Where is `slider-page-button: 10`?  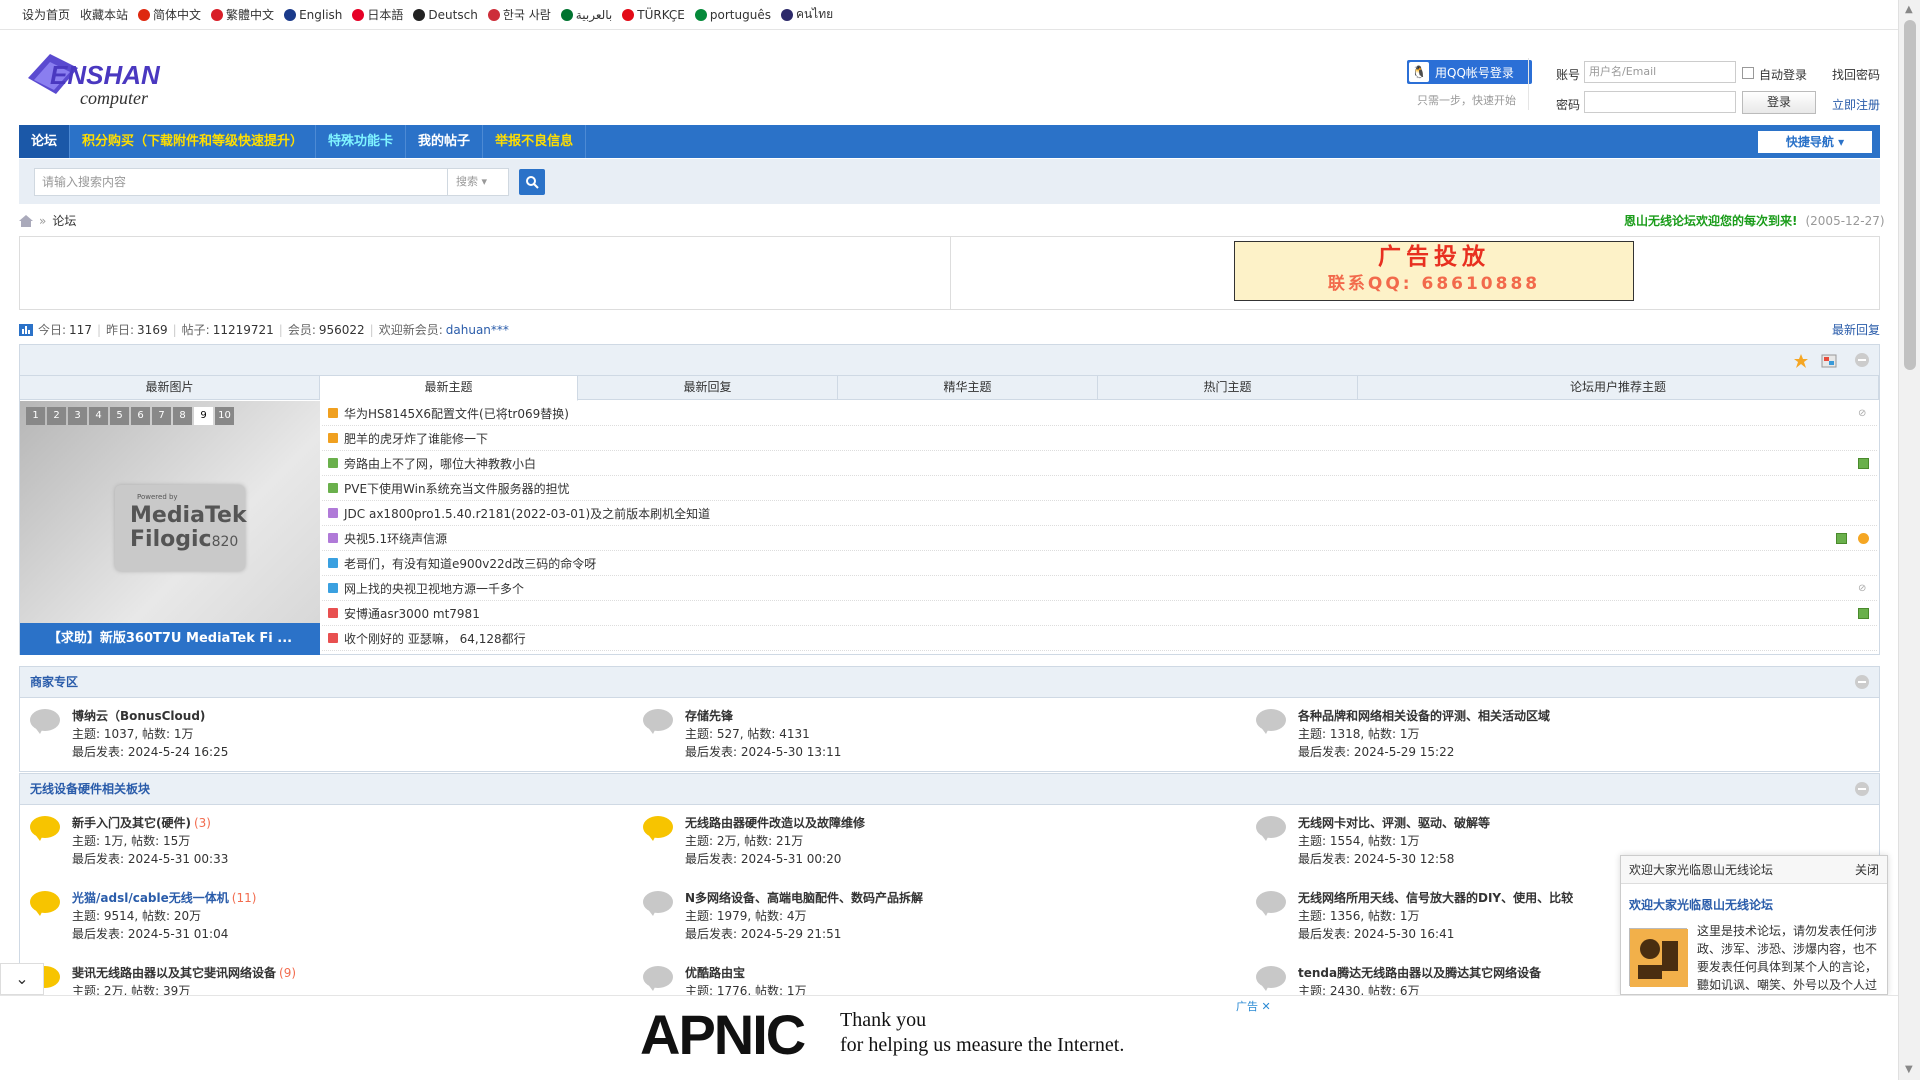 slider-page-button: 10 is located at coordinates (224, 416).